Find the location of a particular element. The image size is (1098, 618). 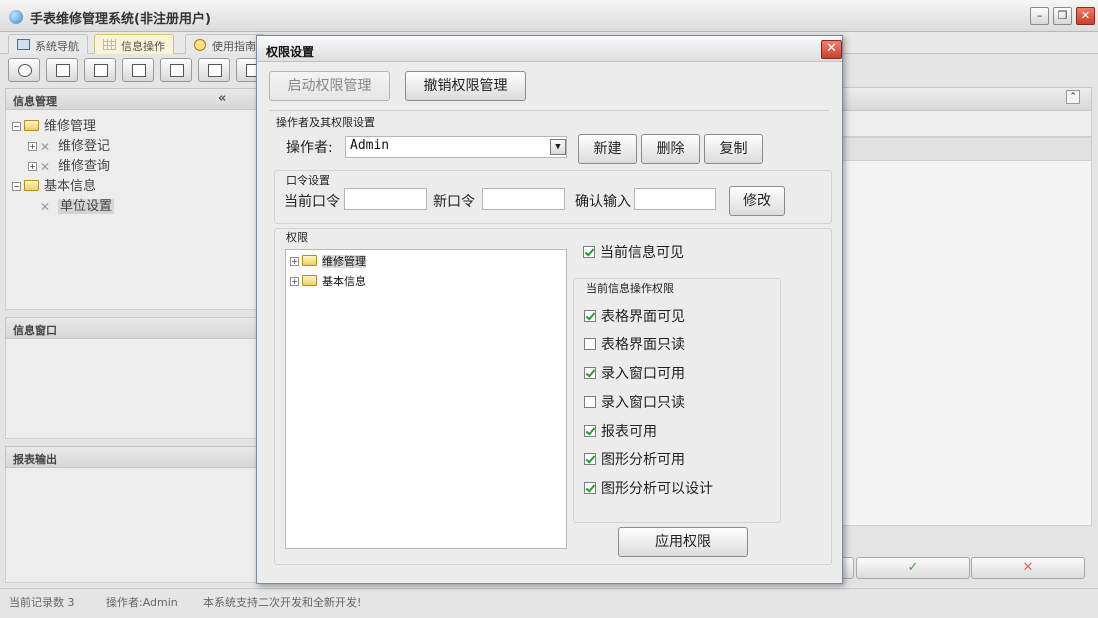

tab-user-guide: 使用指南 is located at coordinates (225, 44).